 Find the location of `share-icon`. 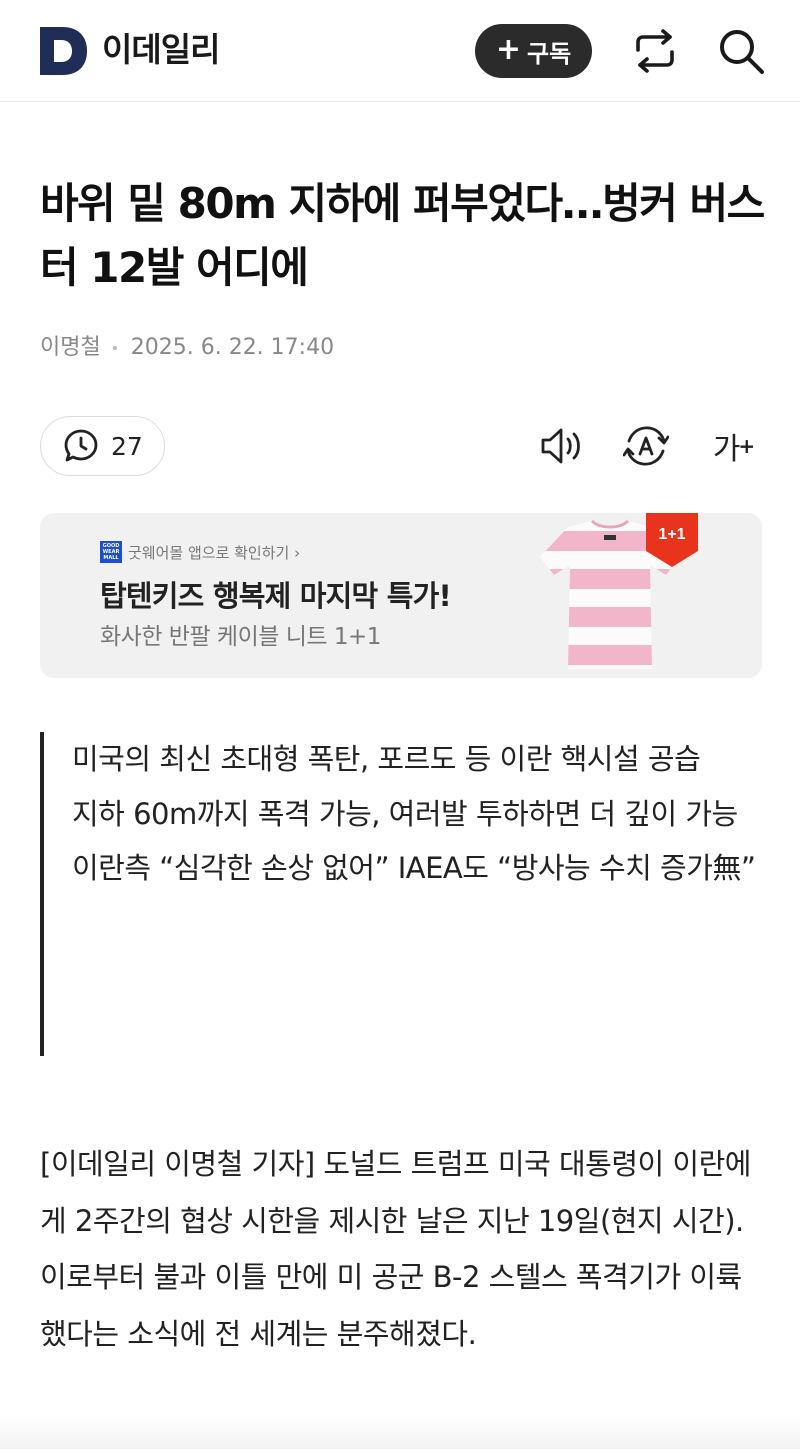

share-icon is located at coordinates (655, 51).